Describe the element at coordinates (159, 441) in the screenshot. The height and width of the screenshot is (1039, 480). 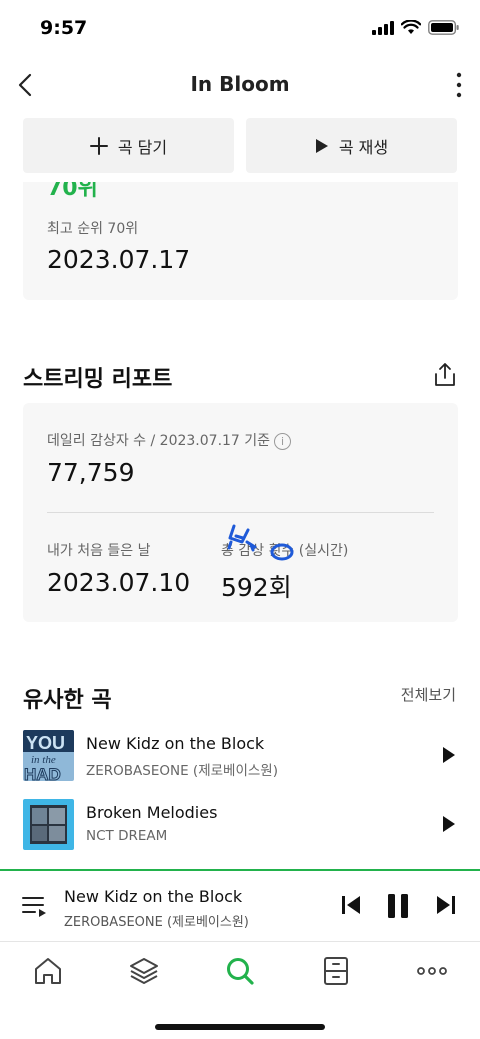
I see `daily-listeners-label-text: 데일리 감상자 수 / 2023.07.17 기준` at that location.